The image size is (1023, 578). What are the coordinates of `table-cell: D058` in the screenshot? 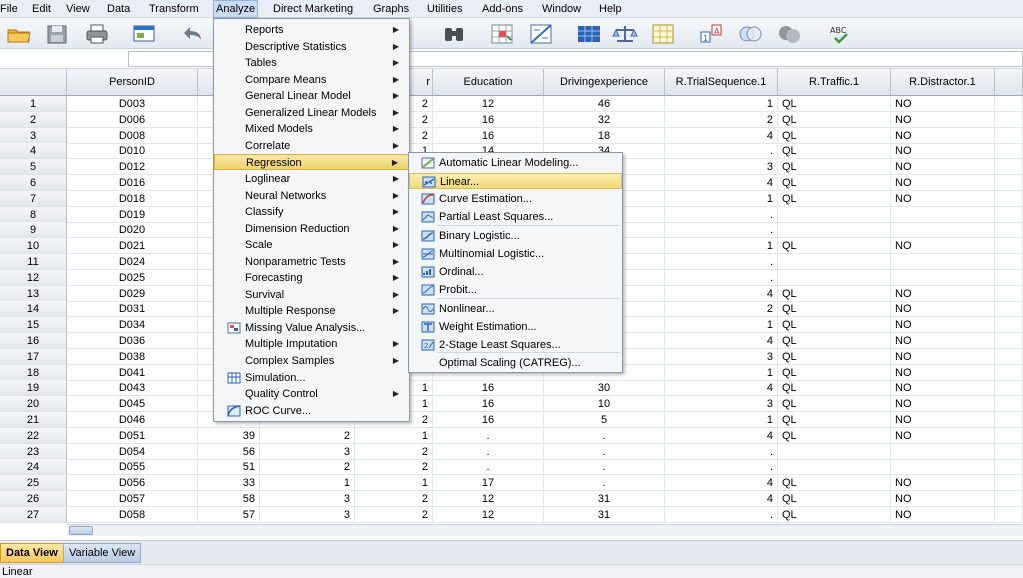 It's located at (132, 514).